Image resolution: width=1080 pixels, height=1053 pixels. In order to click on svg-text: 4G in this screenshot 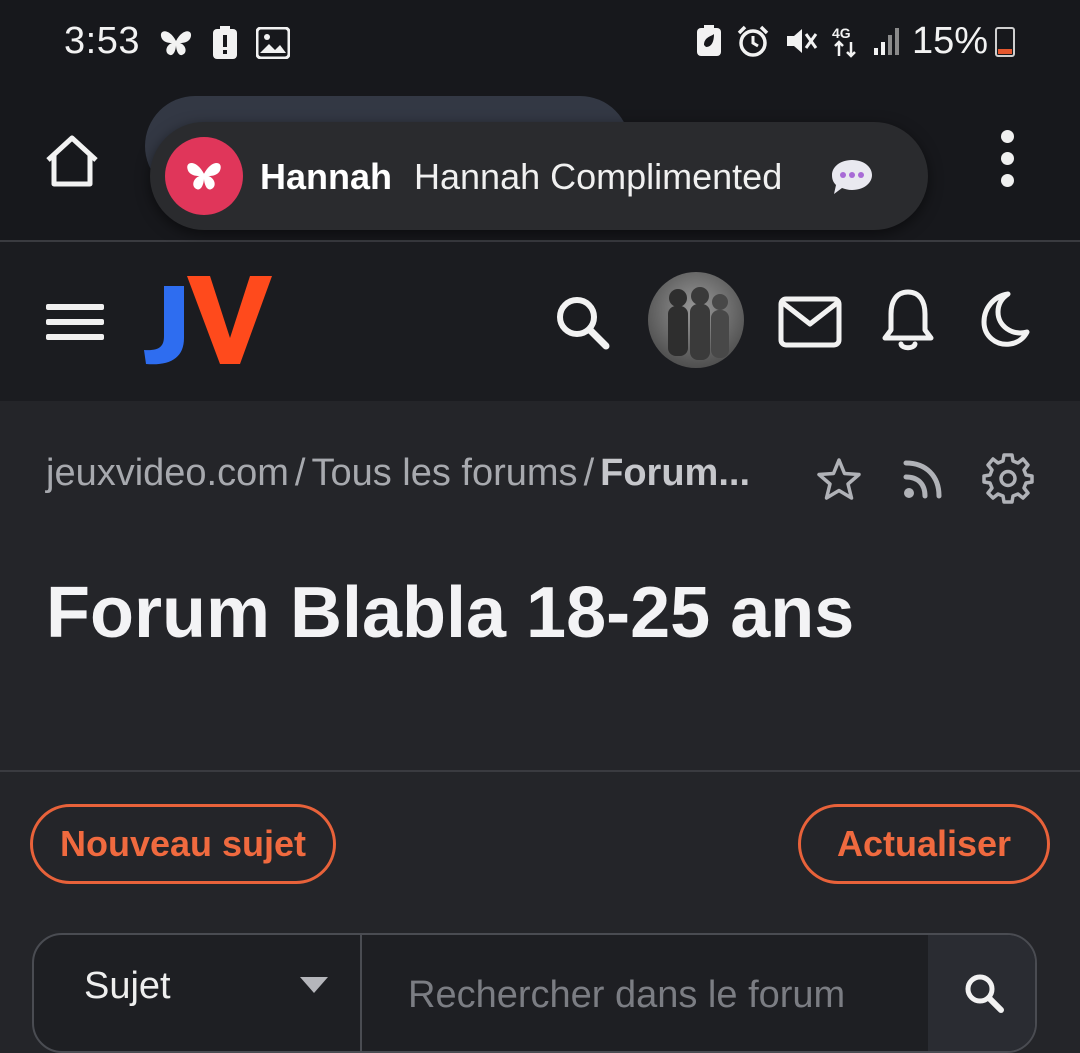, I will do `click(841, 33)`.